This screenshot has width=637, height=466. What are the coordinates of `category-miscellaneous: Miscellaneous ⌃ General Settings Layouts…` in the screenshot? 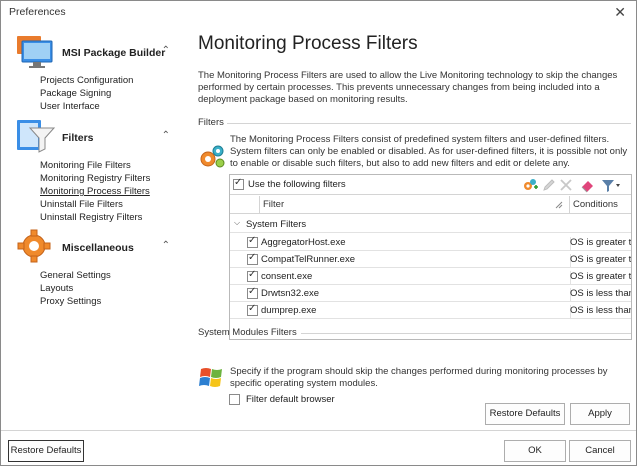 It's located at (101, 268).